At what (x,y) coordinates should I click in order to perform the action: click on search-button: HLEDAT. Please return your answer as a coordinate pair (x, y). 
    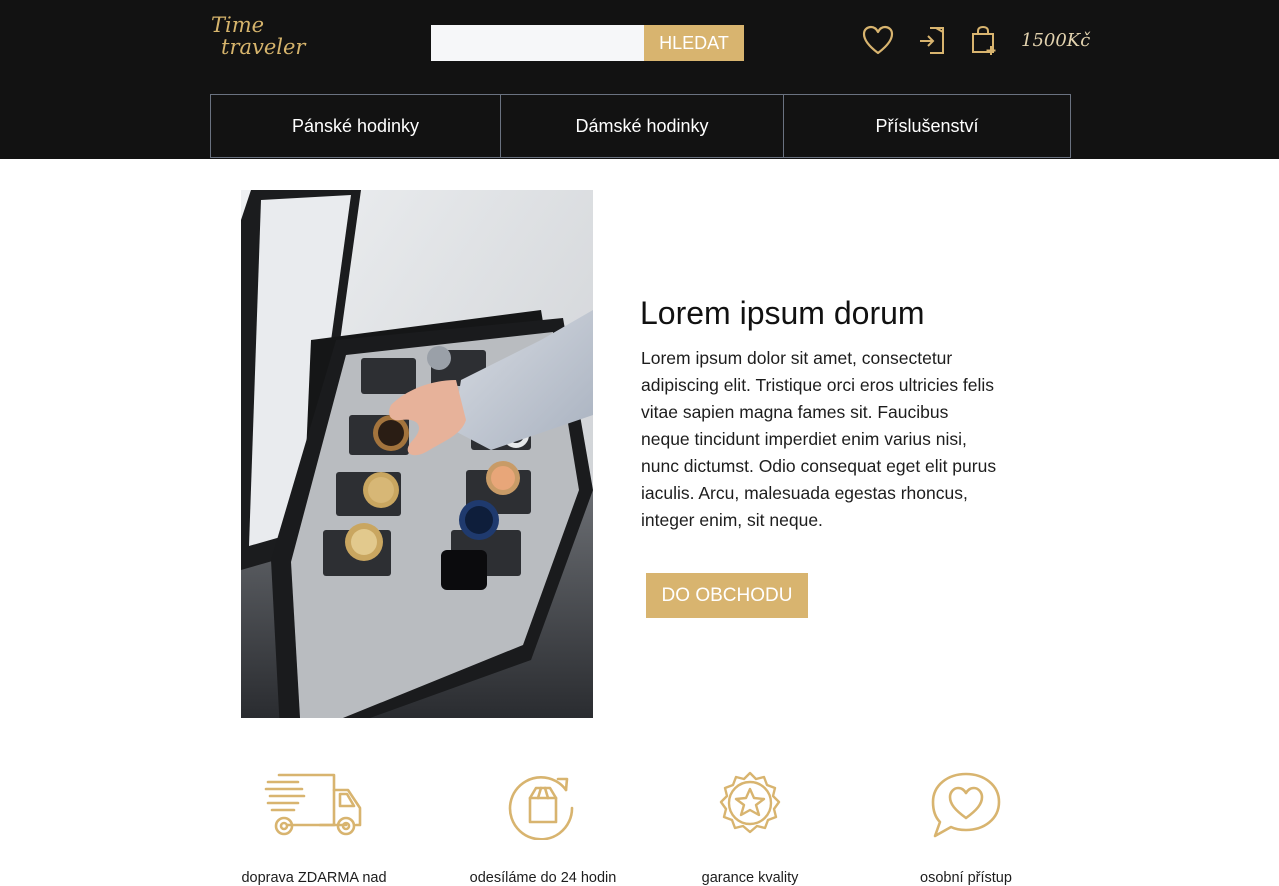
    Looking at the image, I should click on (694, 43).